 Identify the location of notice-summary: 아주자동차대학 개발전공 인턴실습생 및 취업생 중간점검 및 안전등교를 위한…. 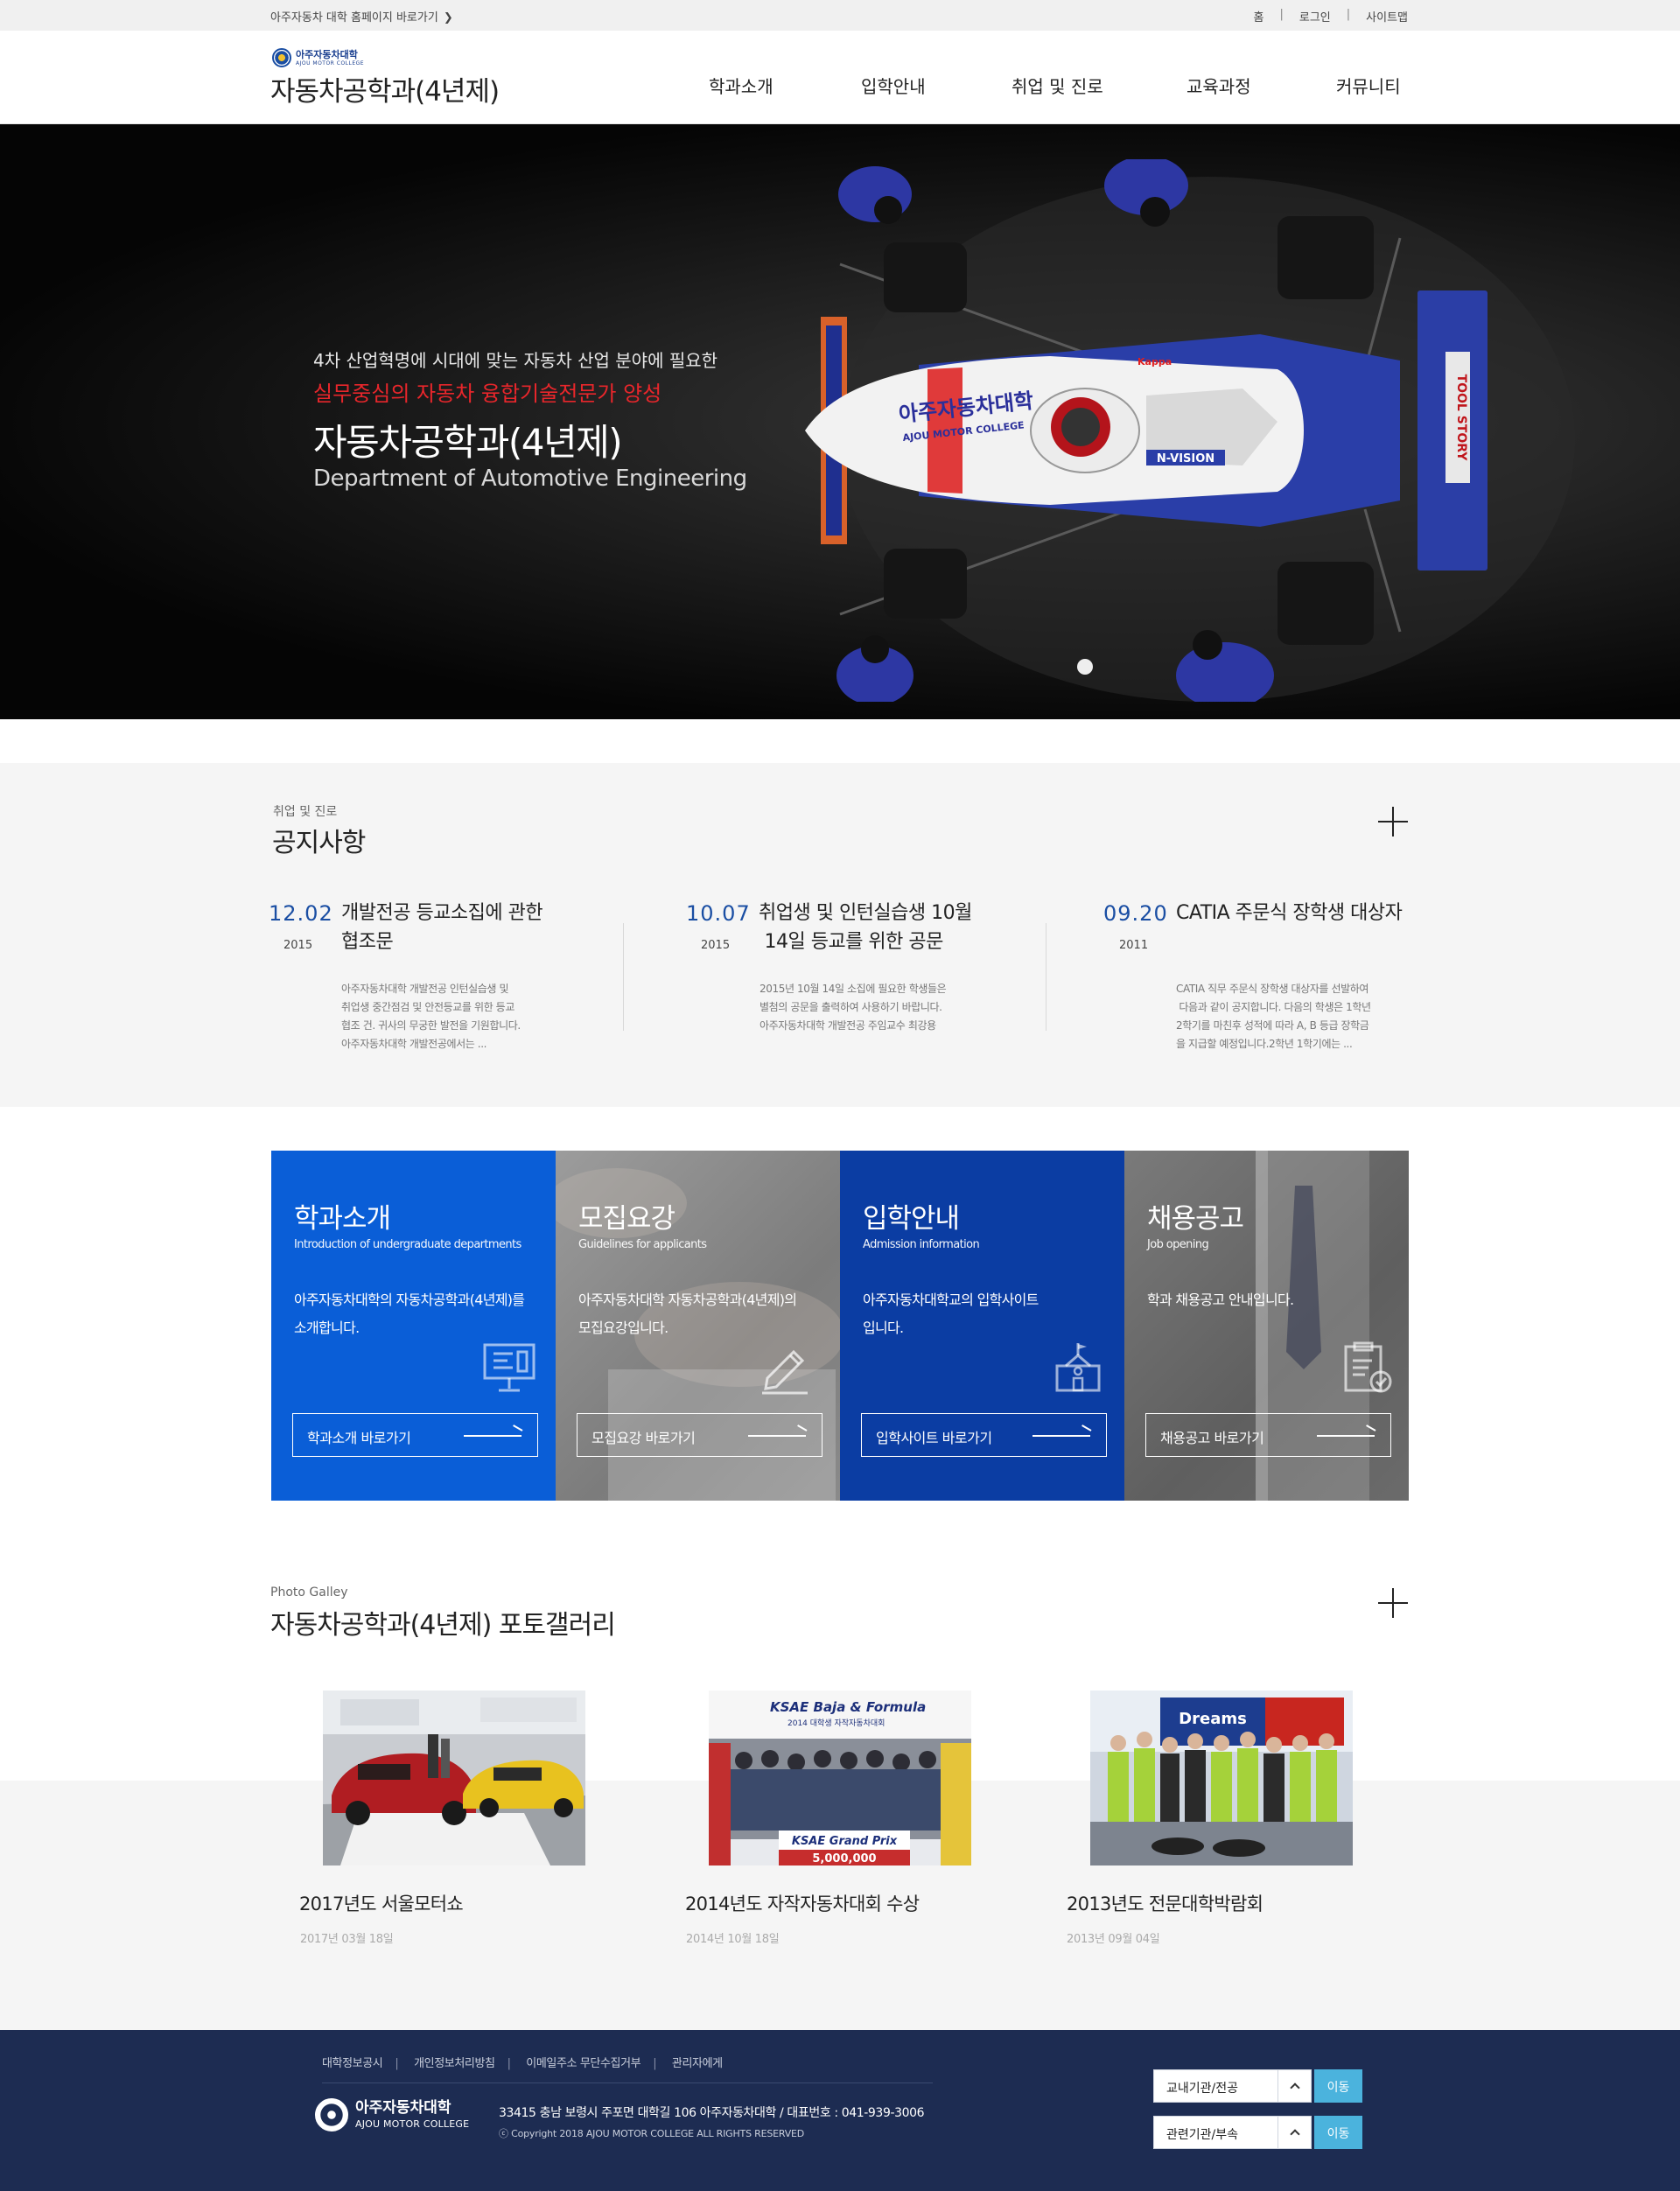
(431, 1016).